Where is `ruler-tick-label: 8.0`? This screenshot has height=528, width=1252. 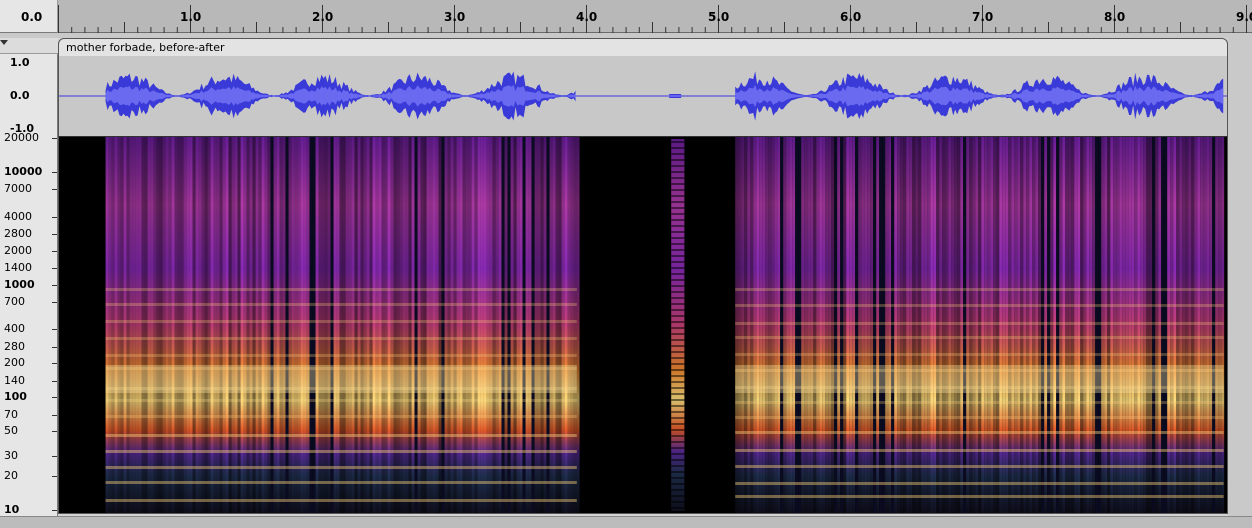
ruler-tick-label: 8.0 is located at coordinates (1115, 17).